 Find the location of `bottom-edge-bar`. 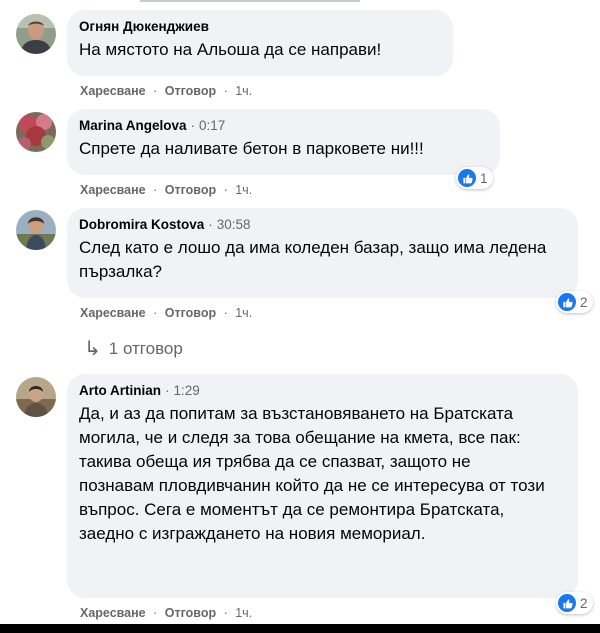

bottom-edge-bar is located at coordinates (300, 628).